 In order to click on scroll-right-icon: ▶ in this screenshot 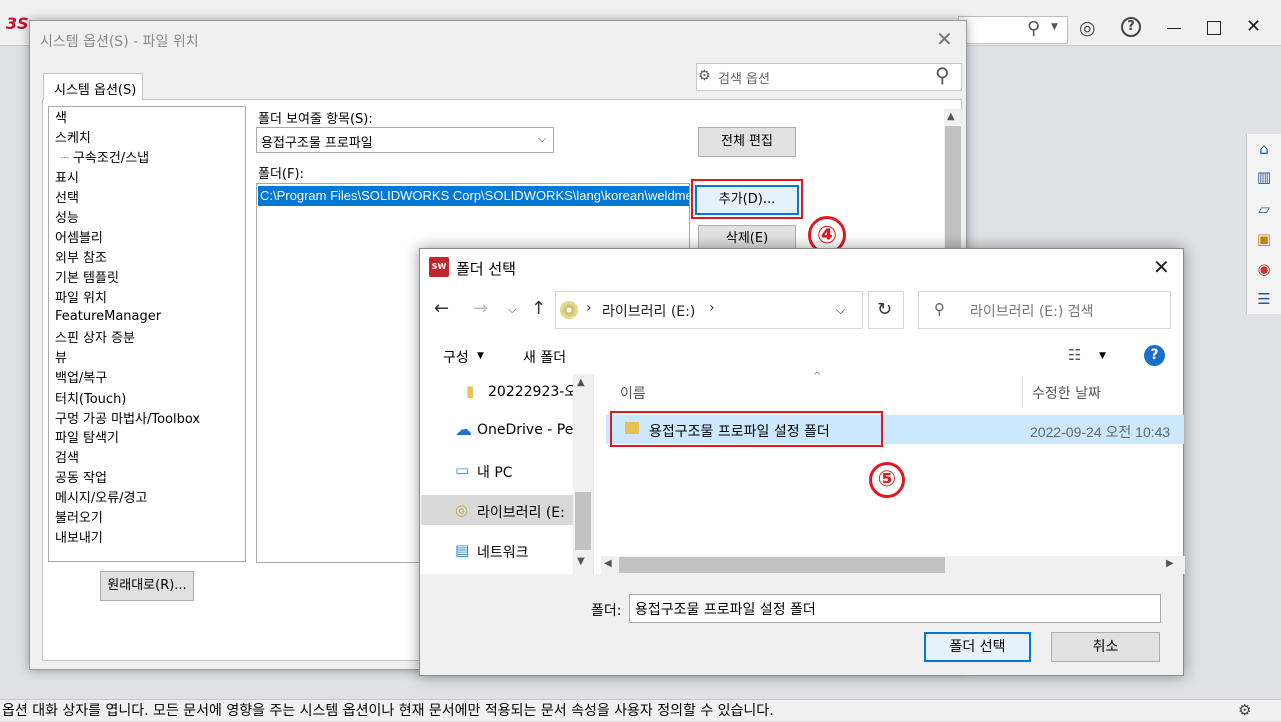, I will do `click(1170, 563)`.